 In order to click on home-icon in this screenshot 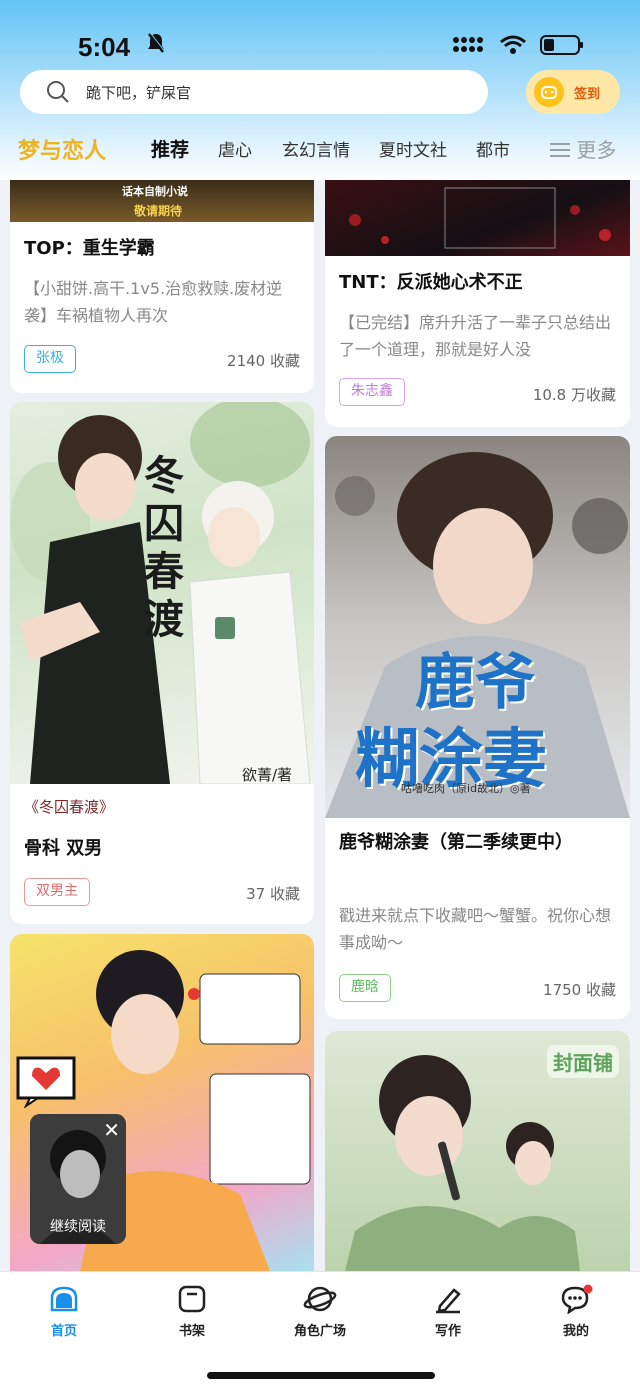, I will do `click(64, 1299)`.